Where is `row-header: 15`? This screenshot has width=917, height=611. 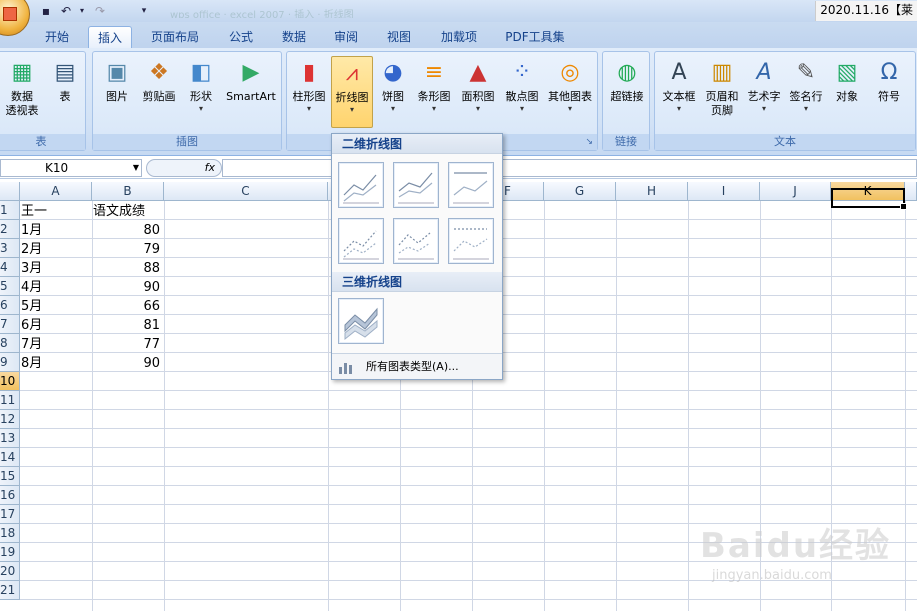
row-header: 15 is located at coordinates (10, 476).